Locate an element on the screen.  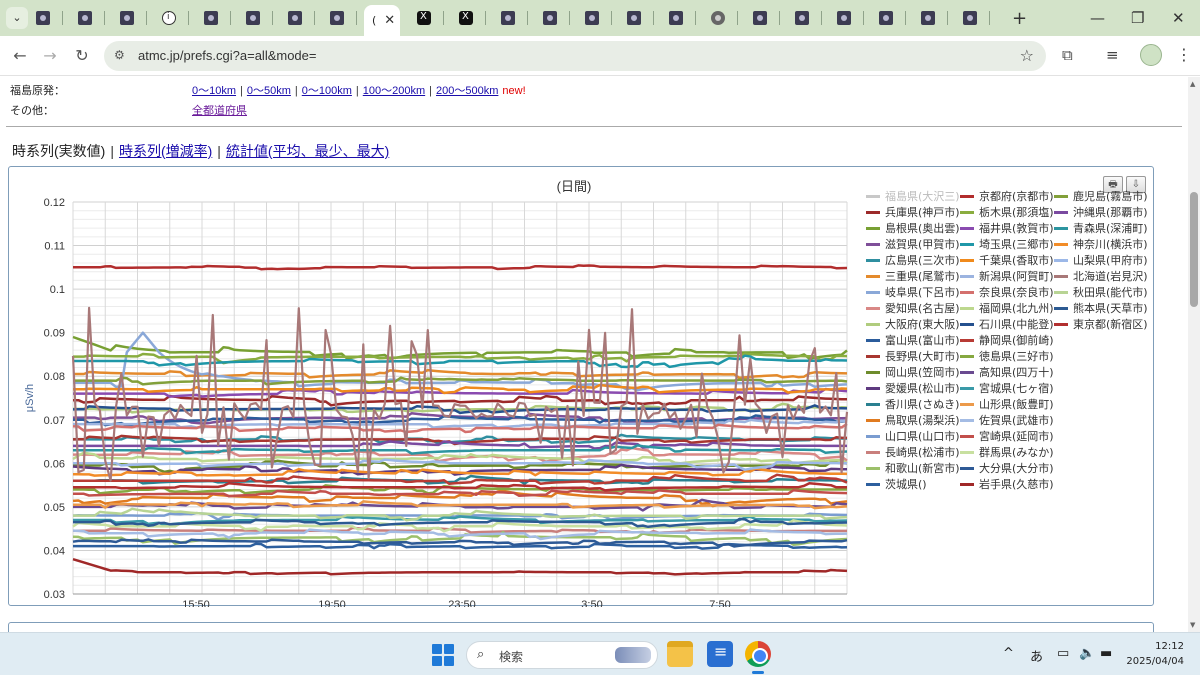
legend-item: 山梨県(甲府市) is located at coordinates (1101, 260).